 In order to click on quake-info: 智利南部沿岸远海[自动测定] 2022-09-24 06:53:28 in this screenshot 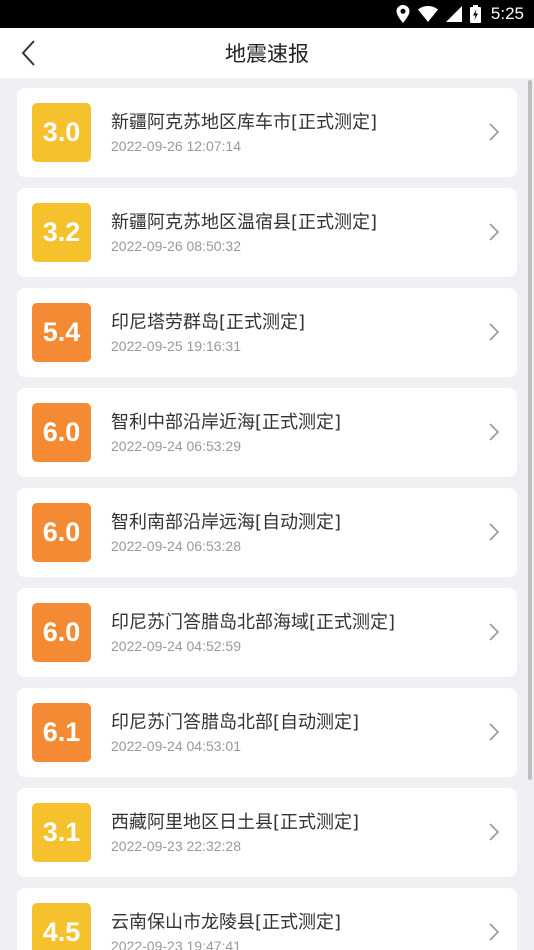, I will do `click(226, 533)`.